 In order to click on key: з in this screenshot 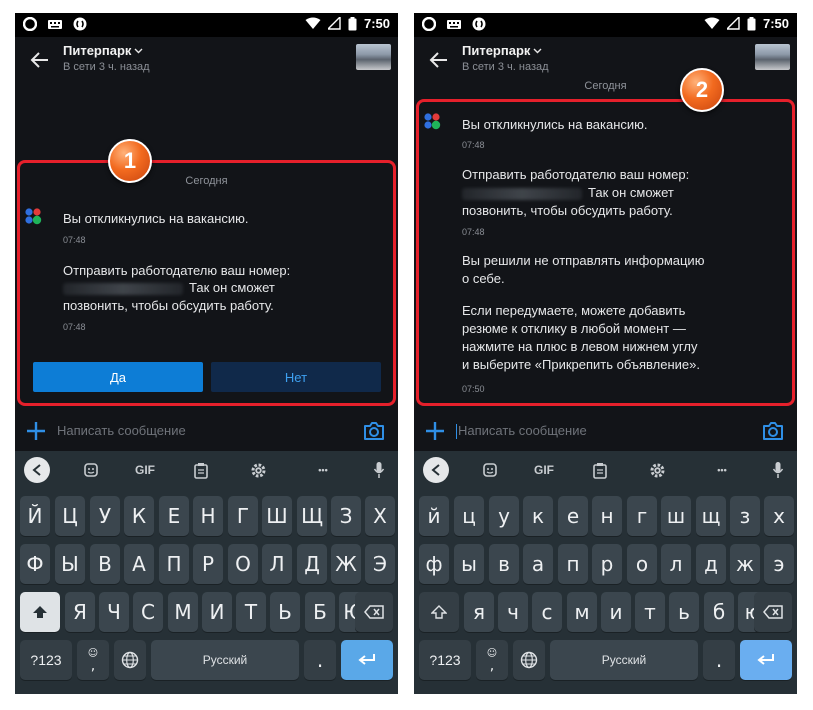, I will do `click(745, 516)`.